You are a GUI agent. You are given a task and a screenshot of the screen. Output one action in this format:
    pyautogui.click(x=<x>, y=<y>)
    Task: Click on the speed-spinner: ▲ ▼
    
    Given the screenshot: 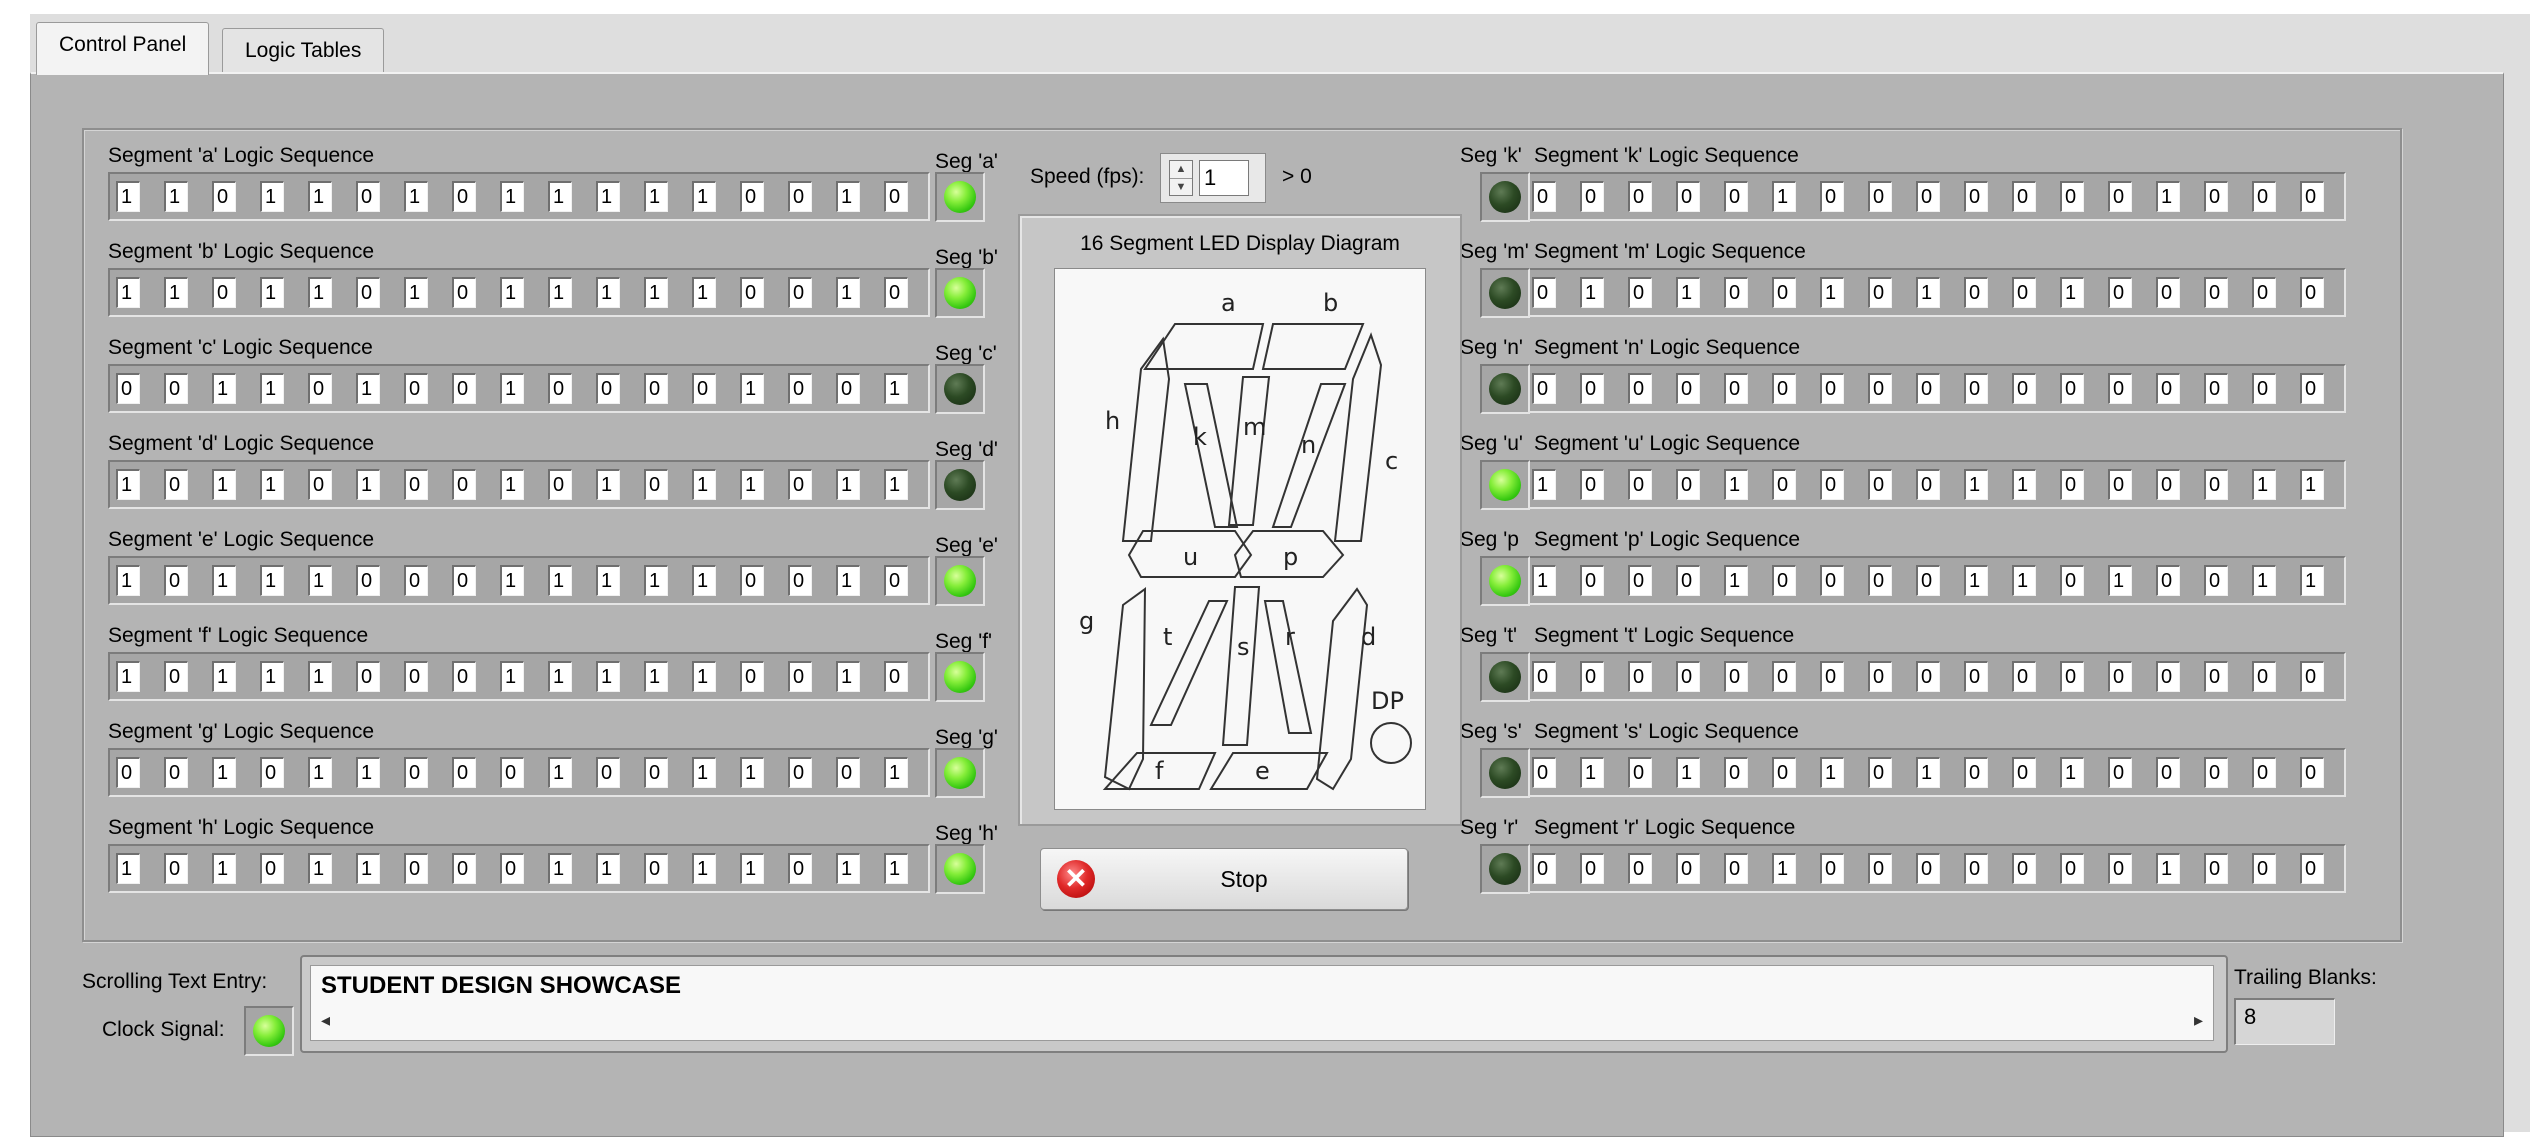 What is the action you would take?
    pyautogui.click(x=1181, y=178)
    